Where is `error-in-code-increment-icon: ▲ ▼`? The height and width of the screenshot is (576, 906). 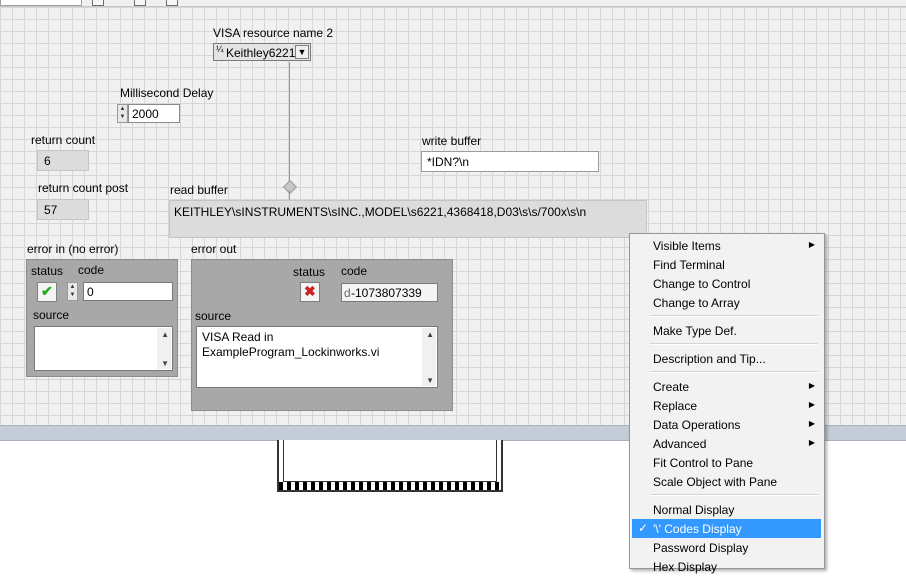 error-in-code-increment-icon: ▲ ▼ is located at coordinates (72, 291).